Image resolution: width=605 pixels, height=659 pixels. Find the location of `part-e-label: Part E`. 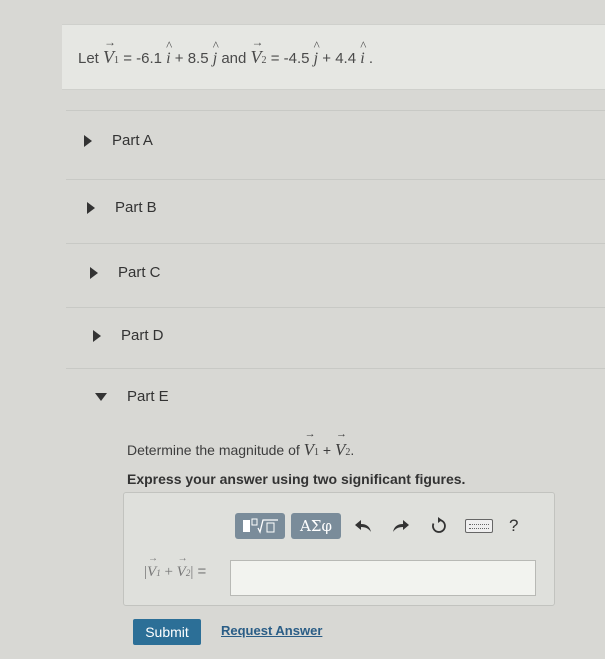

part-e-label: Part E is located at coordinates (148, 396).